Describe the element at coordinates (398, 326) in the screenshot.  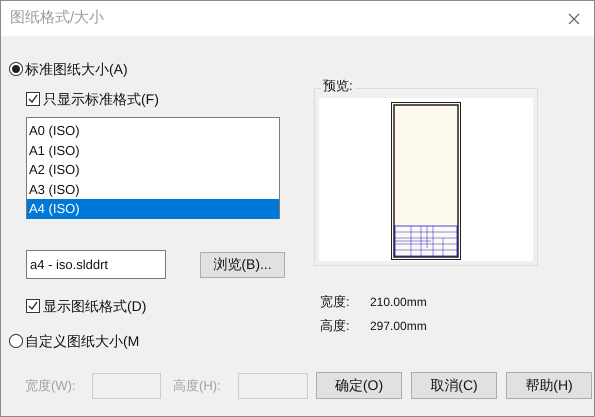
I see `height-value: 297.00mm` at that location.